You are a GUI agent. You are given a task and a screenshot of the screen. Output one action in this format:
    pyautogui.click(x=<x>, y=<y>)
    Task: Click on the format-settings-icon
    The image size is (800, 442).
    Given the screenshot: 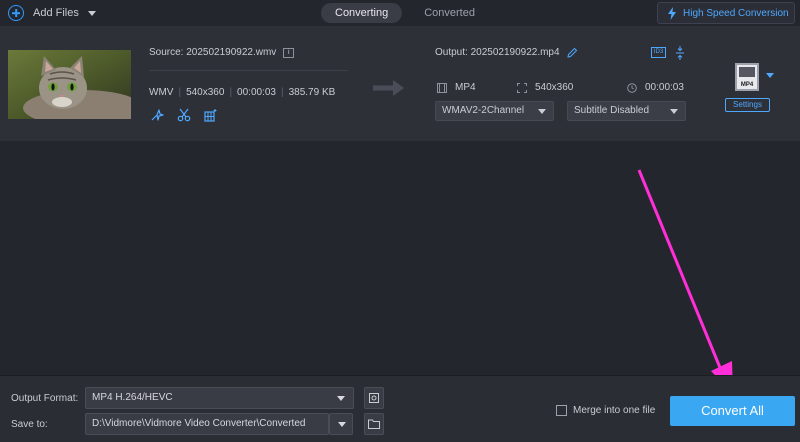 What is the action you would take?
    pyautogui.click(x=374, y=398)
    